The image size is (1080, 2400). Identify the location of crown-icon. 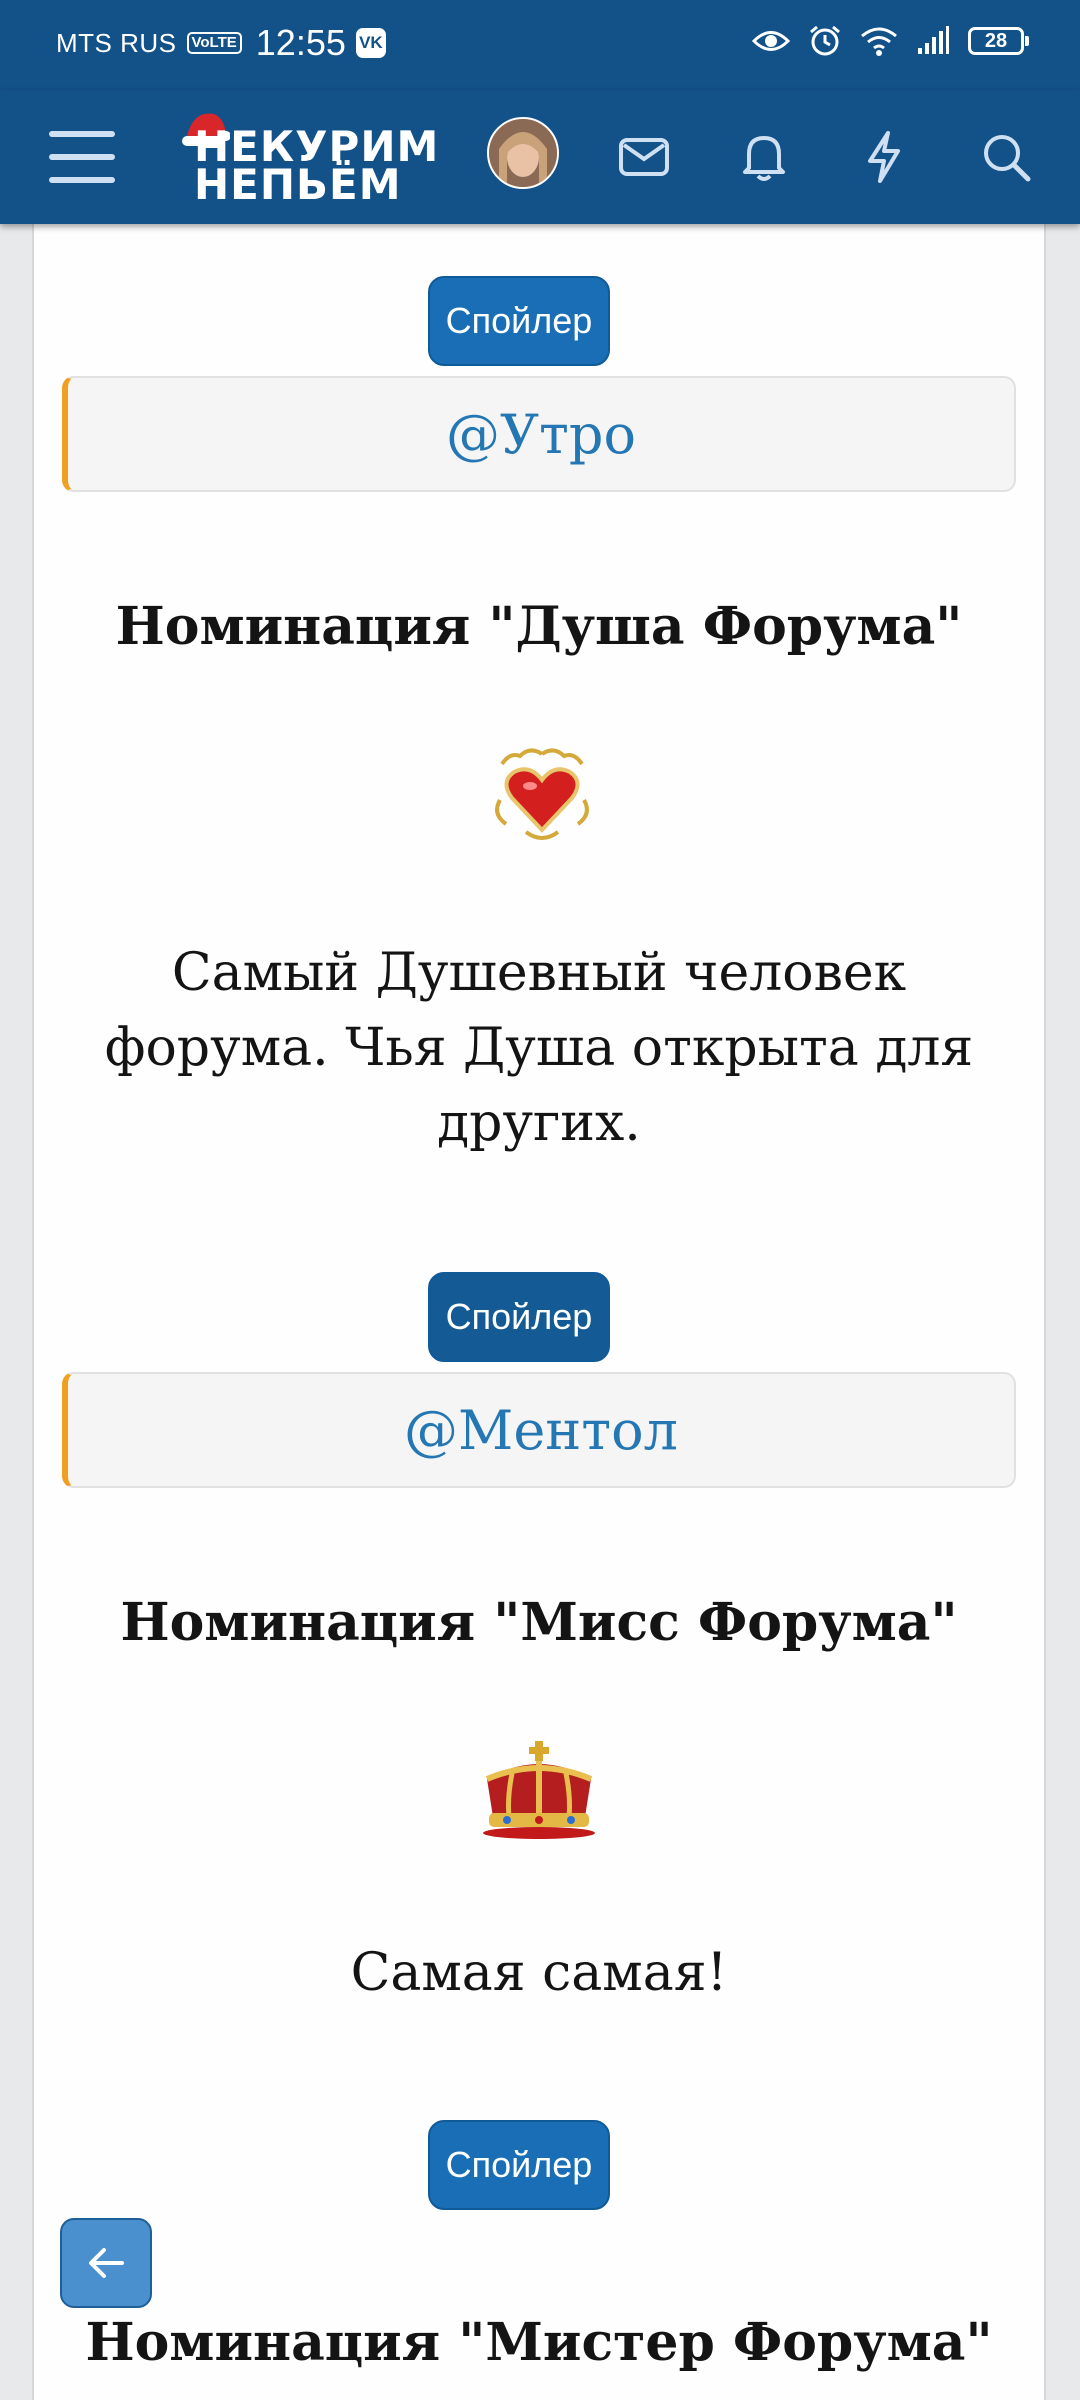
(539, 1793).